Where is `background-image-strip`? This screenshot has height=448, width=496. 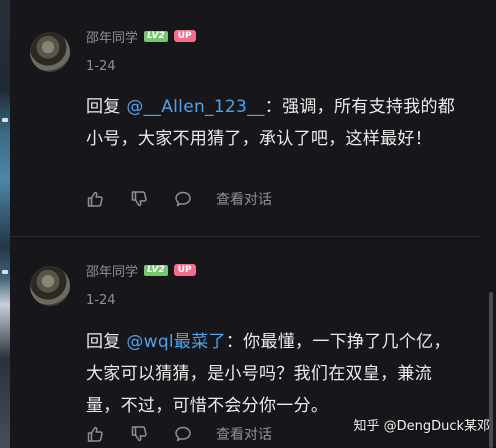 background-image-strip is located at coordinates (5, 224).